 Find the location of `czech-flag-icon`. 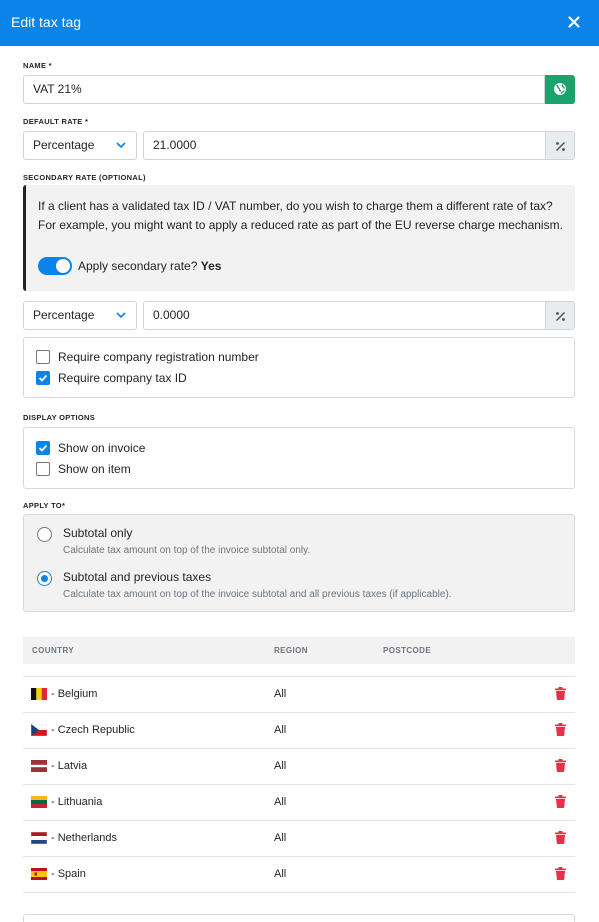

czech-flag-icon is located at coordinates (39, 730).